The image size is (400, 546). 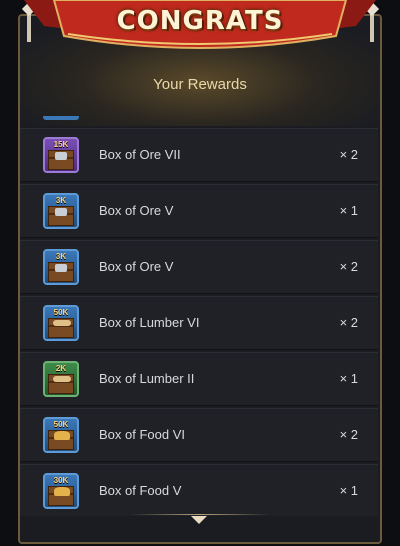 What do you see at coordinates (199, 267) in the screenshot?
I see `reward-row: 3K Box of Ore V × 2` at bounding box center [199, 267].